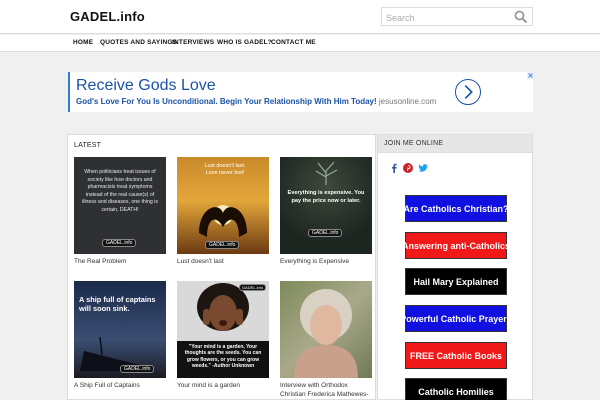  I want to click on ad-title: Receive Gods Love, so click(146, 86).